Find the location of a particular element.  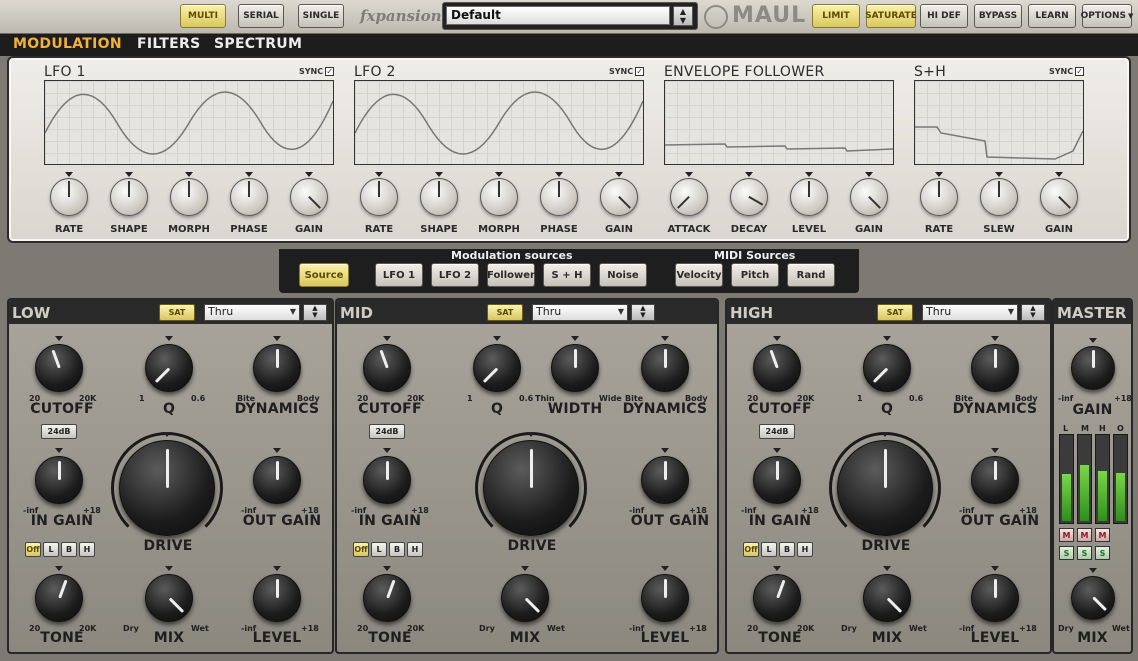

low-solo-l-button: L is located at coordinates (51, 549).